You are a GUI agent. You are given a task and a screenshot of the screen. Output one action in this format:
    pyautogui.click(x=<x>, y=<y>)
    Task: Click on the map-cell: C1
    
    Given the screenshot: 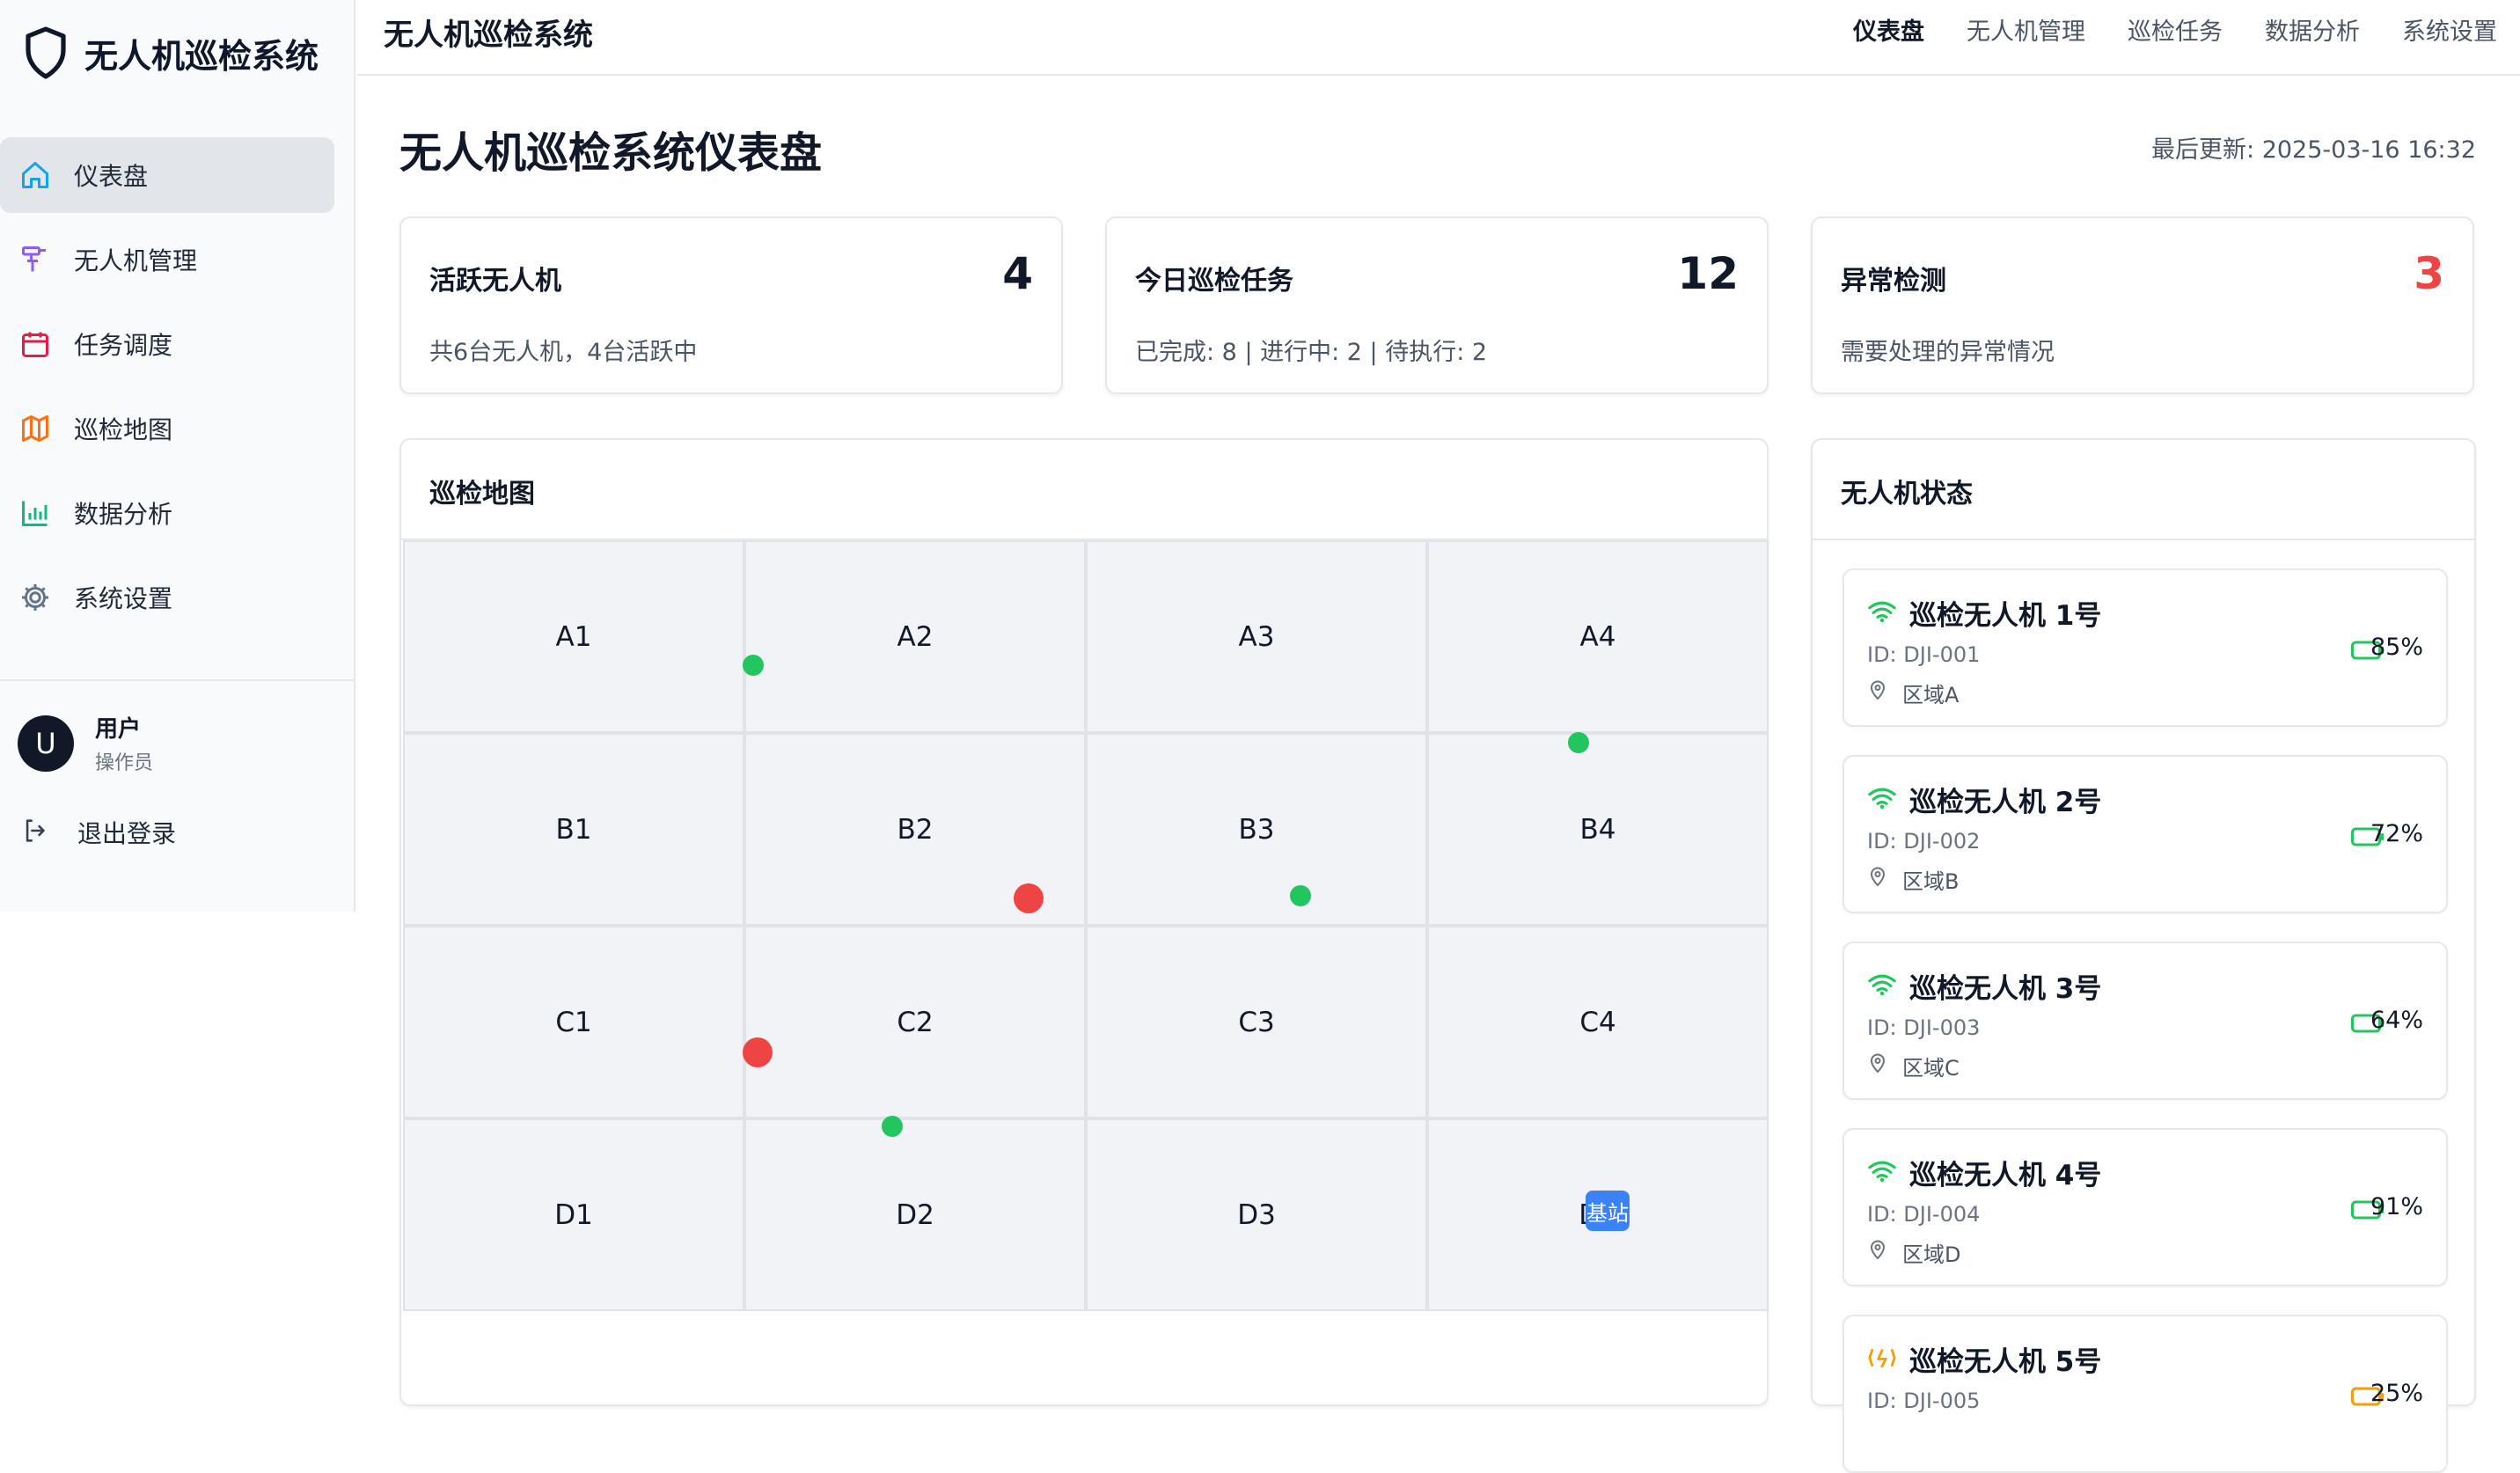 What is the action you would take?
    pyautogui.click(x=573, y=1022)
    